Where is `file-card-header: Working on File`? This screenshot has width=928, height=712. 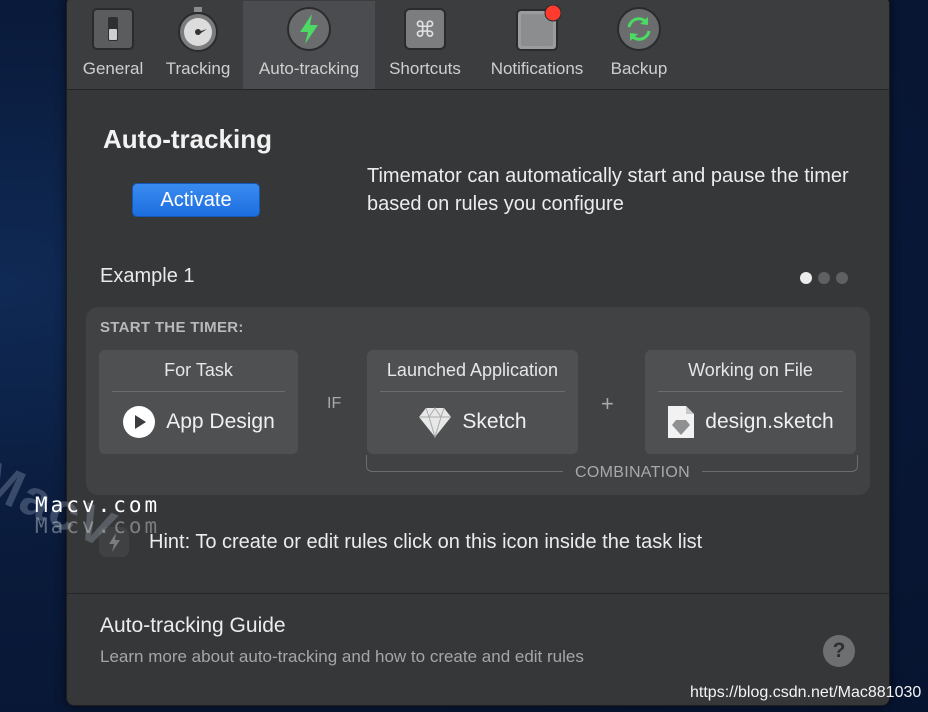 file-card-header: Working on File is located at coordinates (750, 375).